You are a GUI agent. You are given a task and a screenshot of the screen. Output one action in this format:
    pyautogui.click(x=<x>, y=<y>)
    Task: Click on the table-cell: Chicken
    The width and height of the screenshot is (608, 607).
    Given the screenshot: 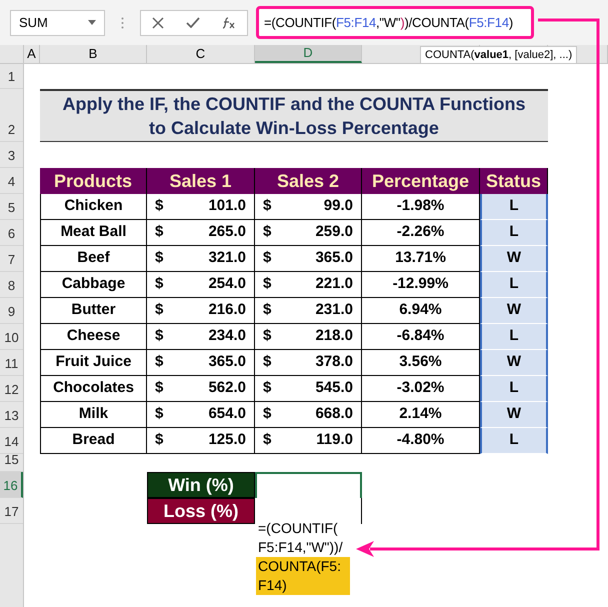 What is the action you would take?
    pyautogui.click(x=93, y=207)
    